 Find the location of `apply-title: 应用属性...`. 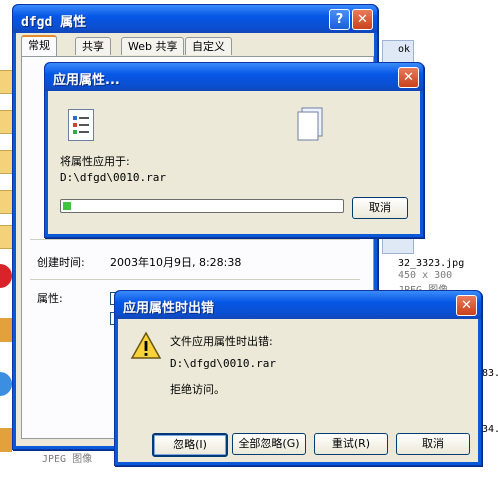

apply-title: 应用属性... is located at coordinates (86, 80).